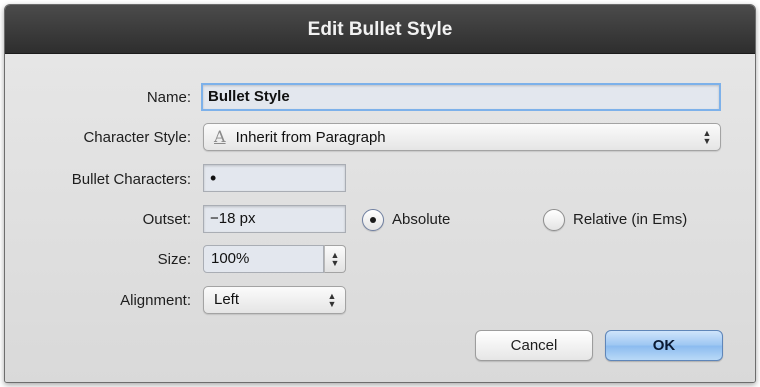 Image resolution: width=760 pixels, height=387 pixels. Describe the element at coordinates (274, 219) in the screenshot. I see `outset-field: −18 px` at that location.